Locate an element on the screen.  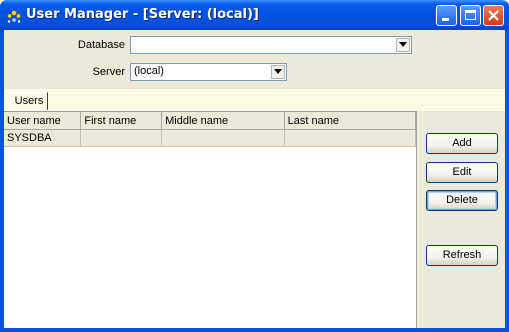
tab-users: Users is located at coordinates (29, 101).